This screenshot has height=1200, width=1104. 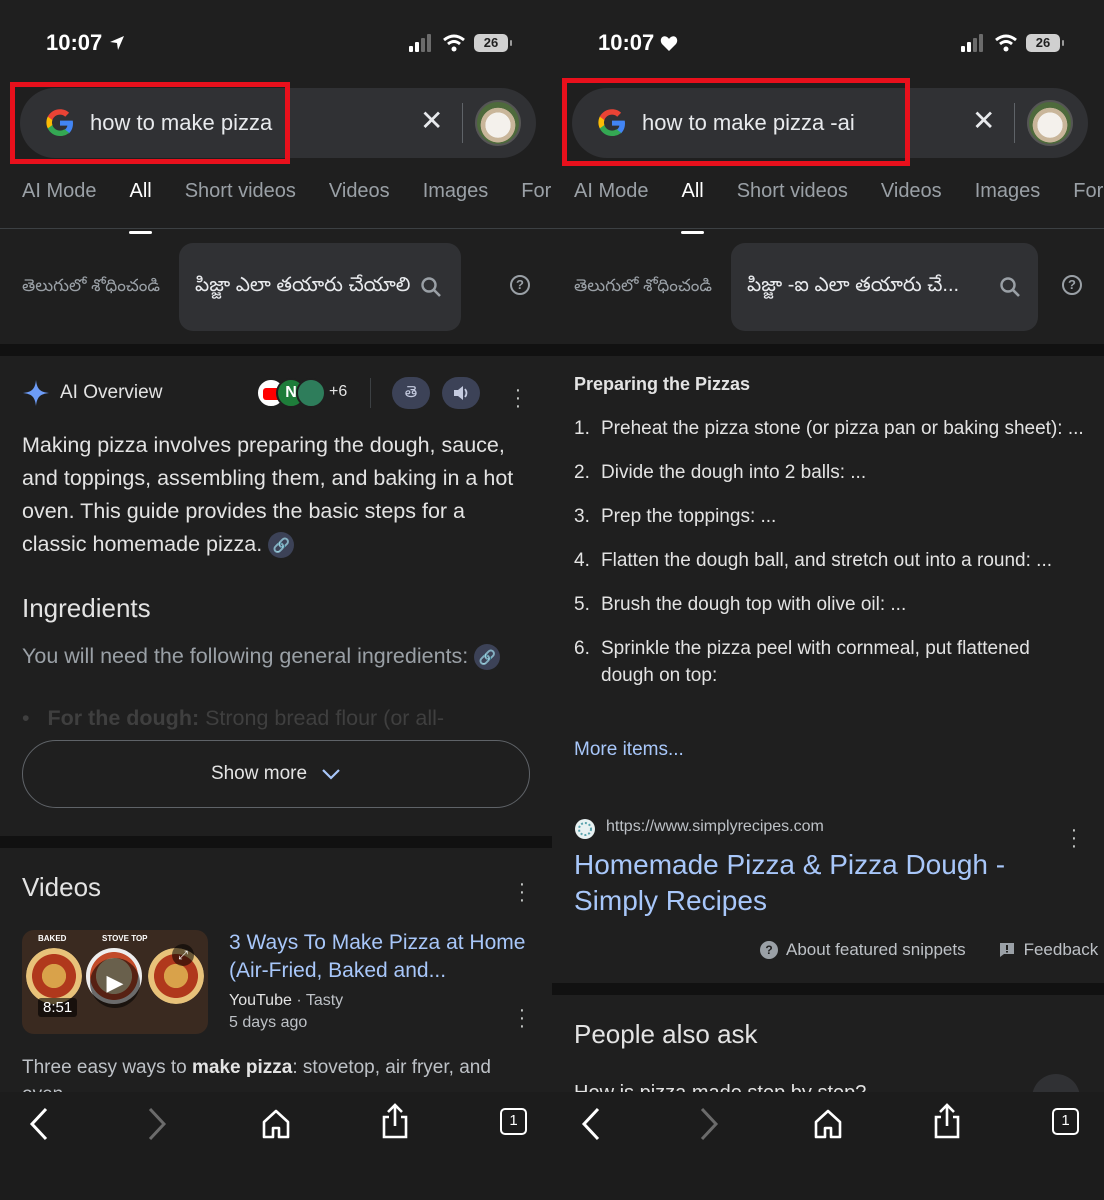 I want to click on source-count: +6, so click(x=338, y=392).